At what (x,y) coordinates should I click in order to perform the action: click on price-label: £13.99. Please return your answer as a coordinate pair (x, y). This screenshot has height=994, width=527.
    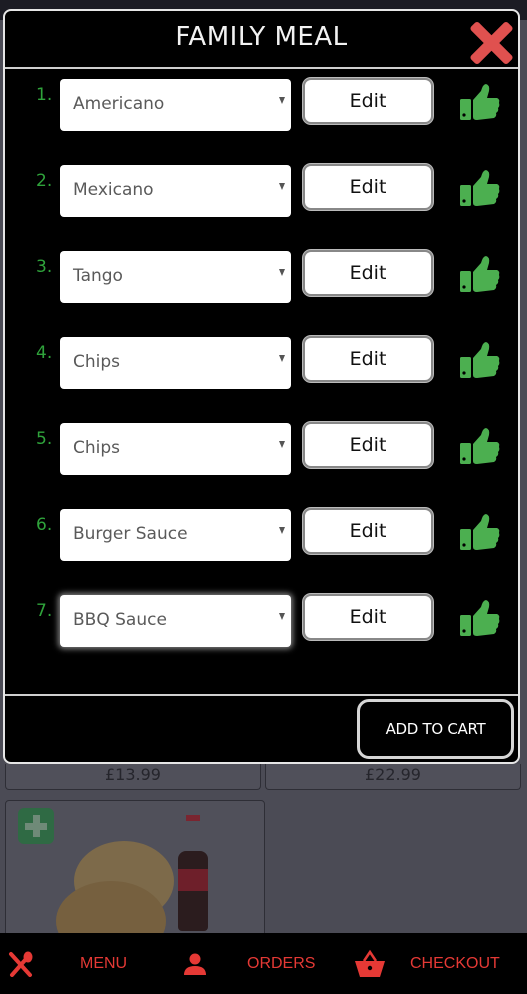
    Looking at the image, I should click on (133, 777).